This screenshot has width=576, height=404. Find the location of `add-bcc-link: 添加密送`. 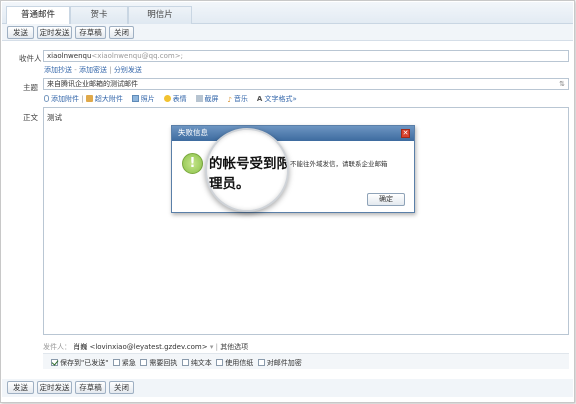

add-bcc-link: 添加密送 is located at coordinates (93, 70).